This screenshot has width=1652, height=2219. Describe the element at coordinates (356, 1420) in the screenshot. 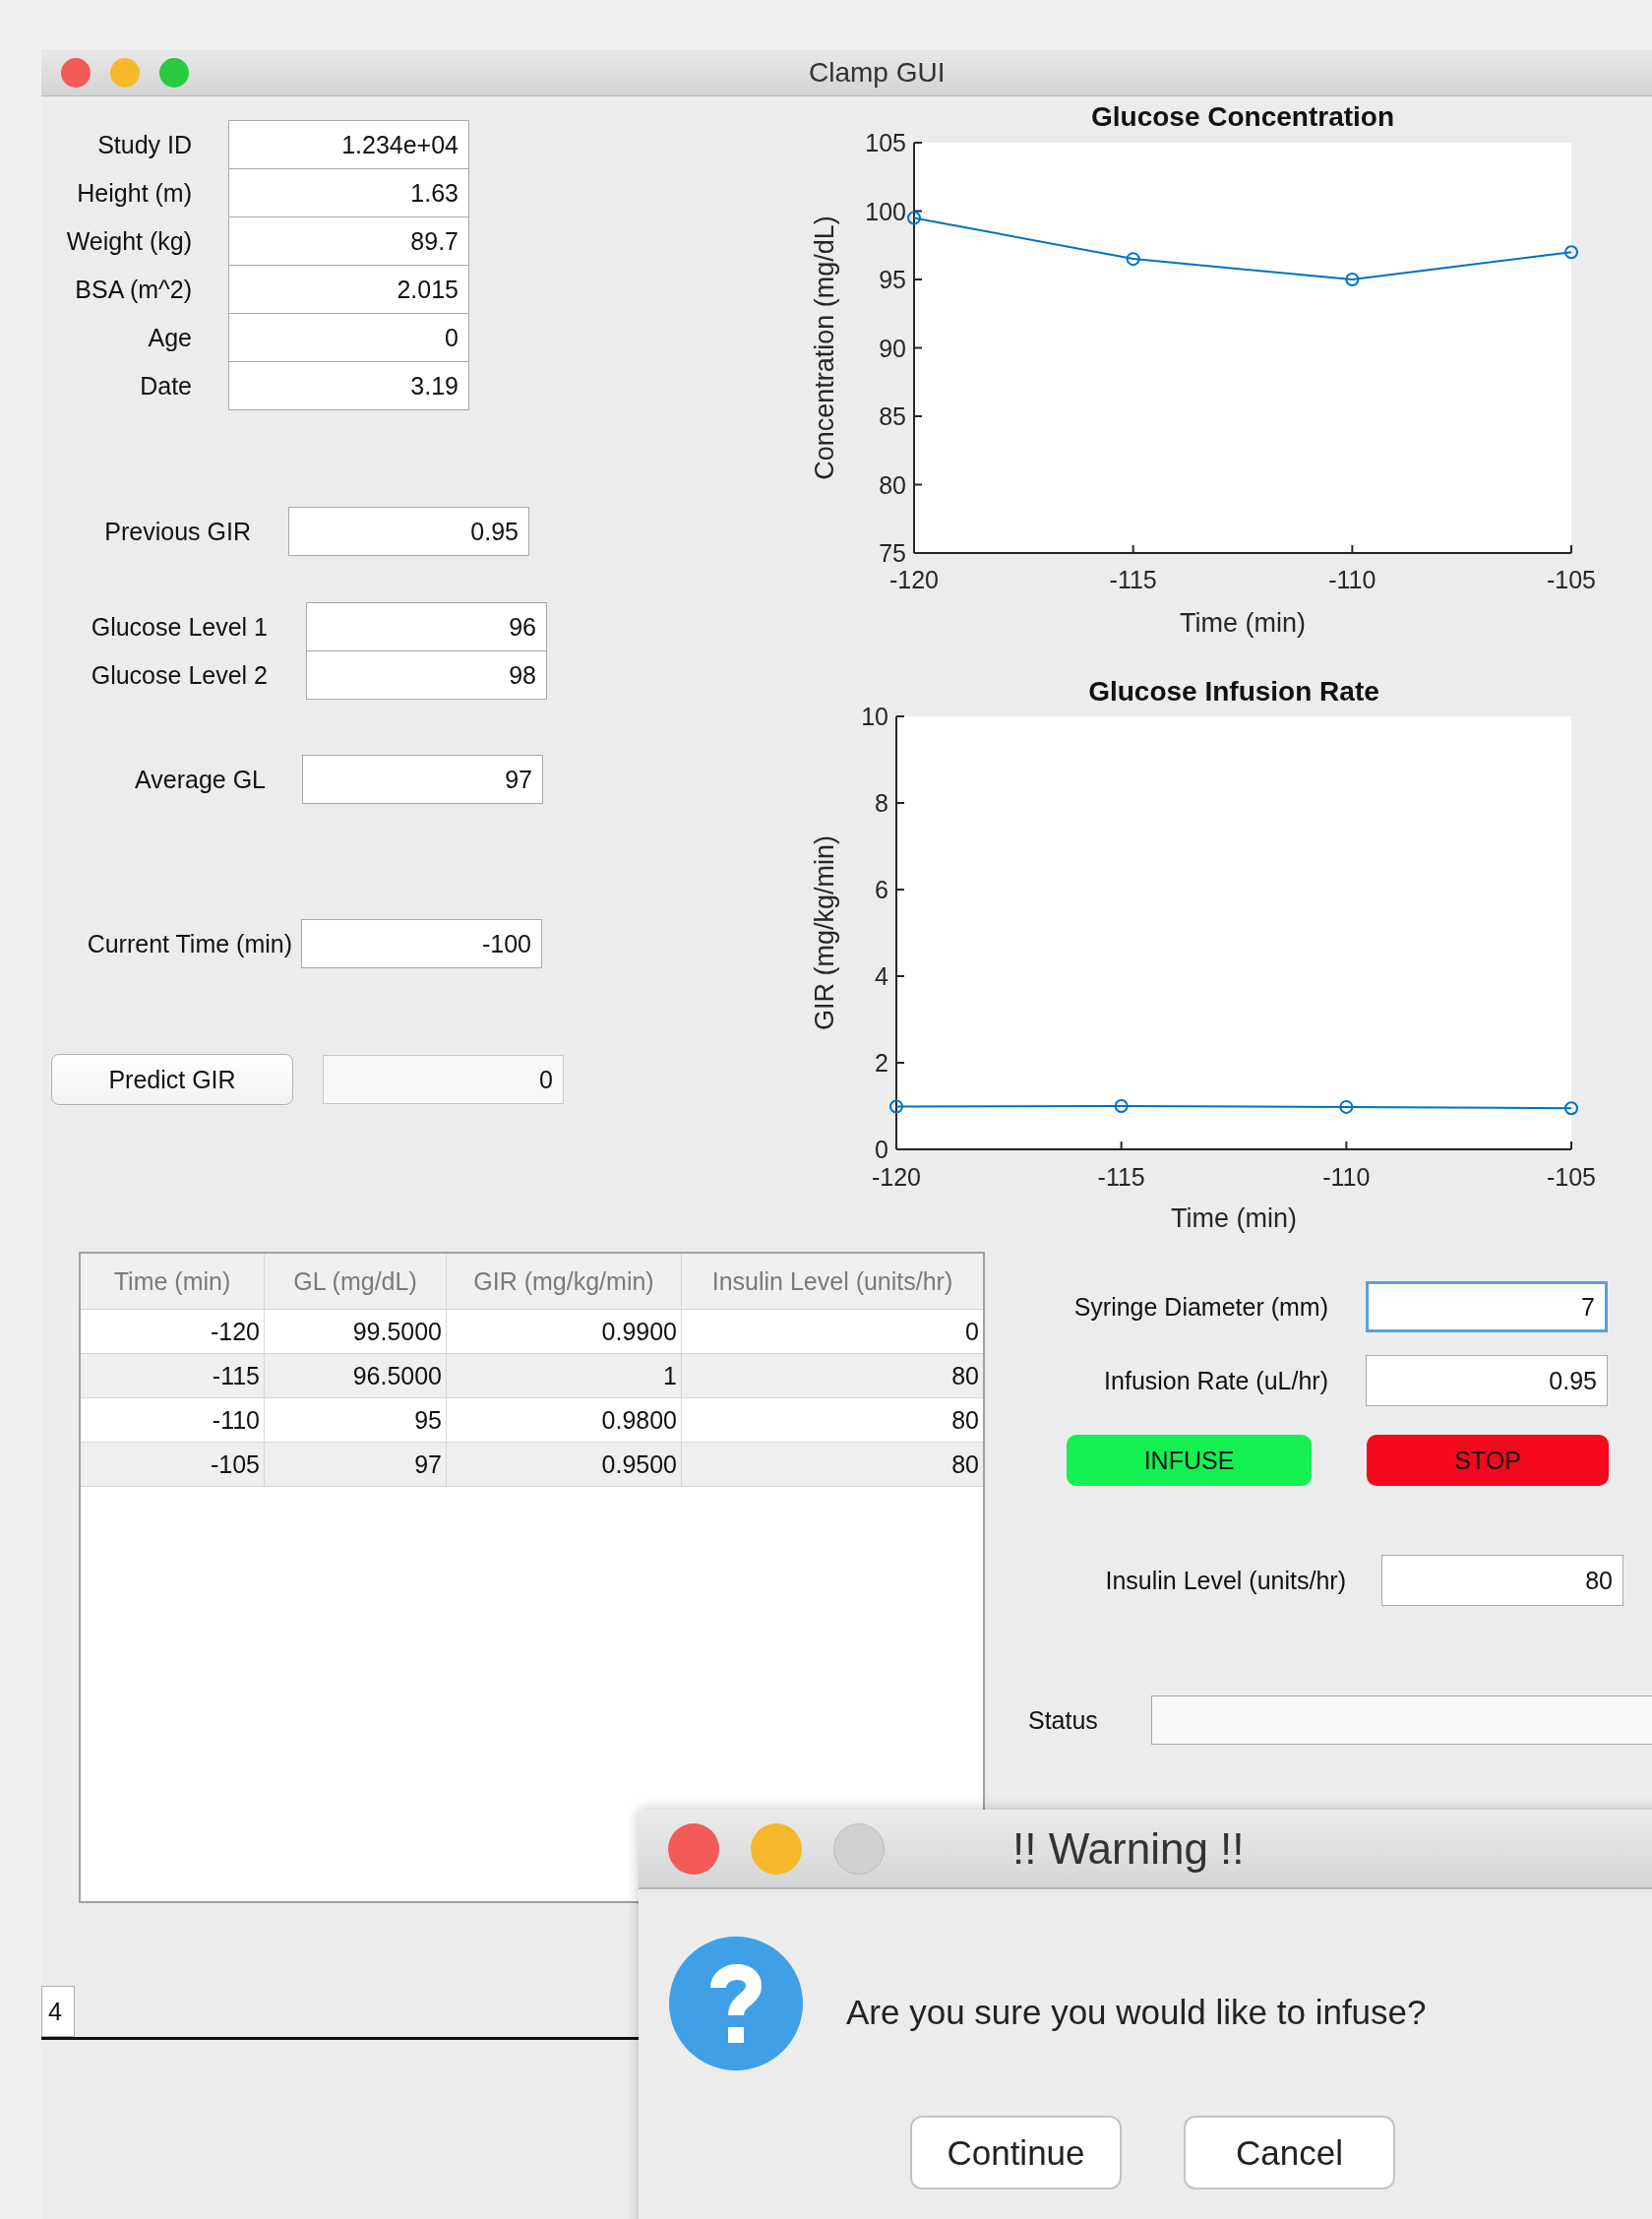

I see `table-cell: 95` at that location.